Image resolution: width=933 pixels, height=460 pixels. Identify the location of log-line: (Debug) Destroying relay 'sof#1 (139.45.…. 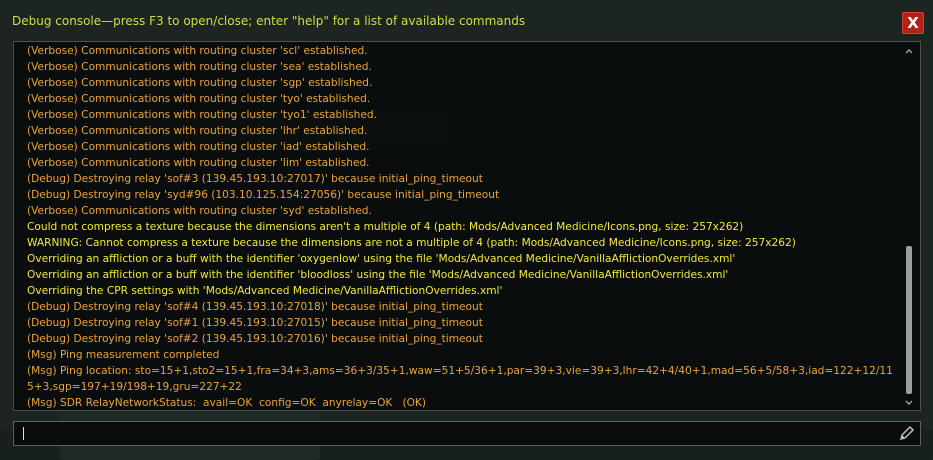
(255, 323).